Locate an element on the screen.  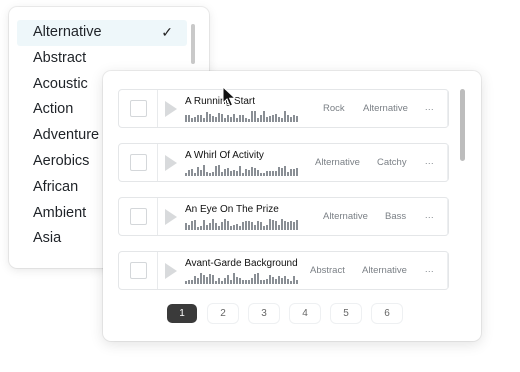
page-button: 2 is located at coordinates (223, 313).